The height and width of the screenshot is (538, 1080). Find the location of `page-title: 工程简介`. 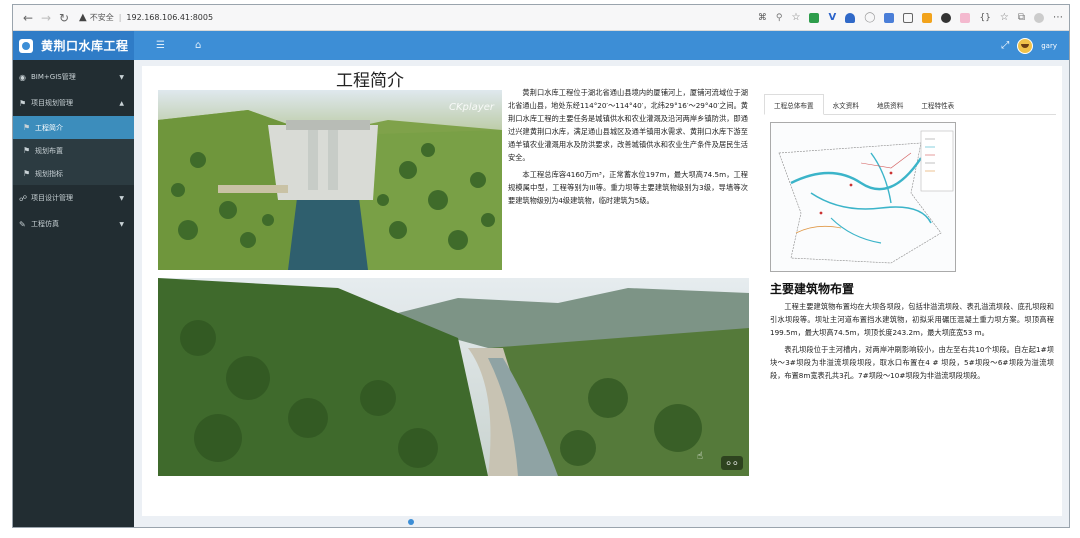

page-title: 工程简介 is located at coordinates (370, 81).